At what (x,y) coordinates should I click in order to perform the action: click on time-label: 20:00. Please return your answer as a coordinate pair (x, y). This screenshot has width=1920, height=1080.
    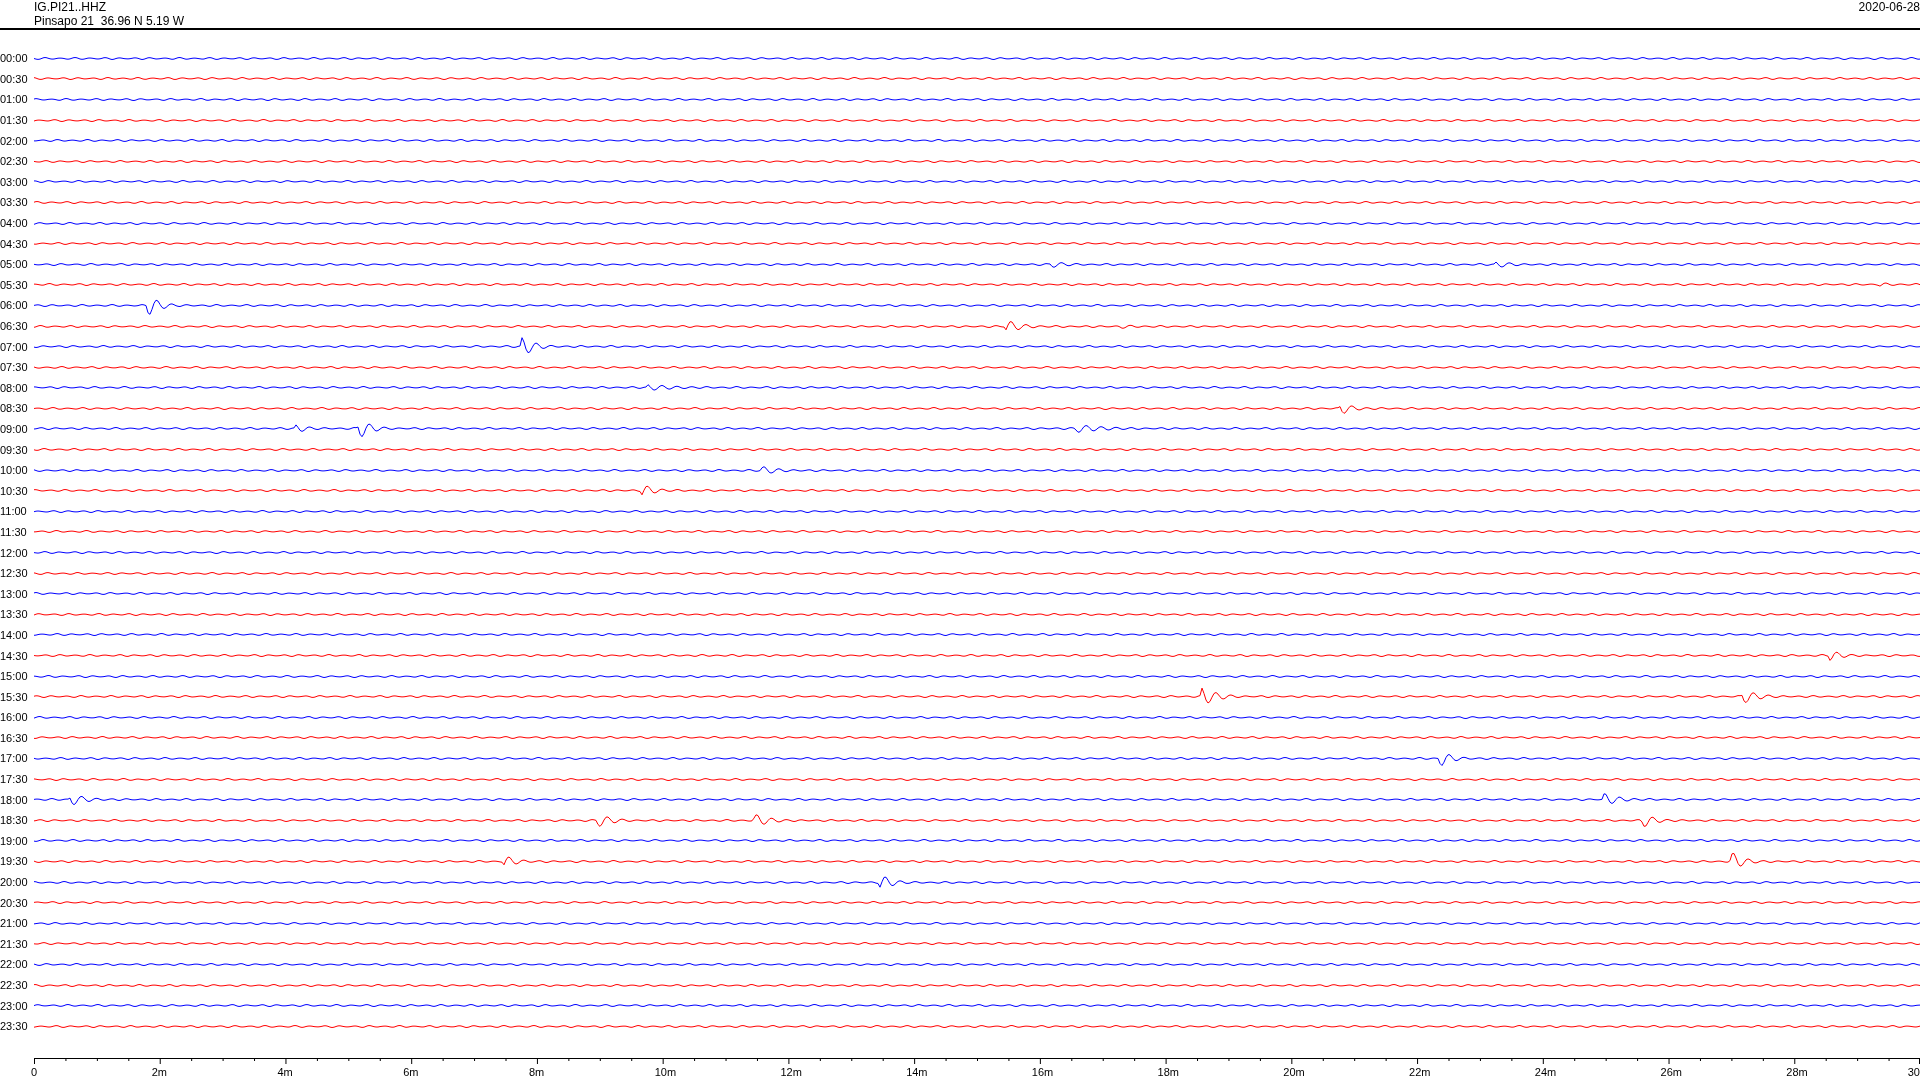
    Looking at the image, I should click on (14, 882).